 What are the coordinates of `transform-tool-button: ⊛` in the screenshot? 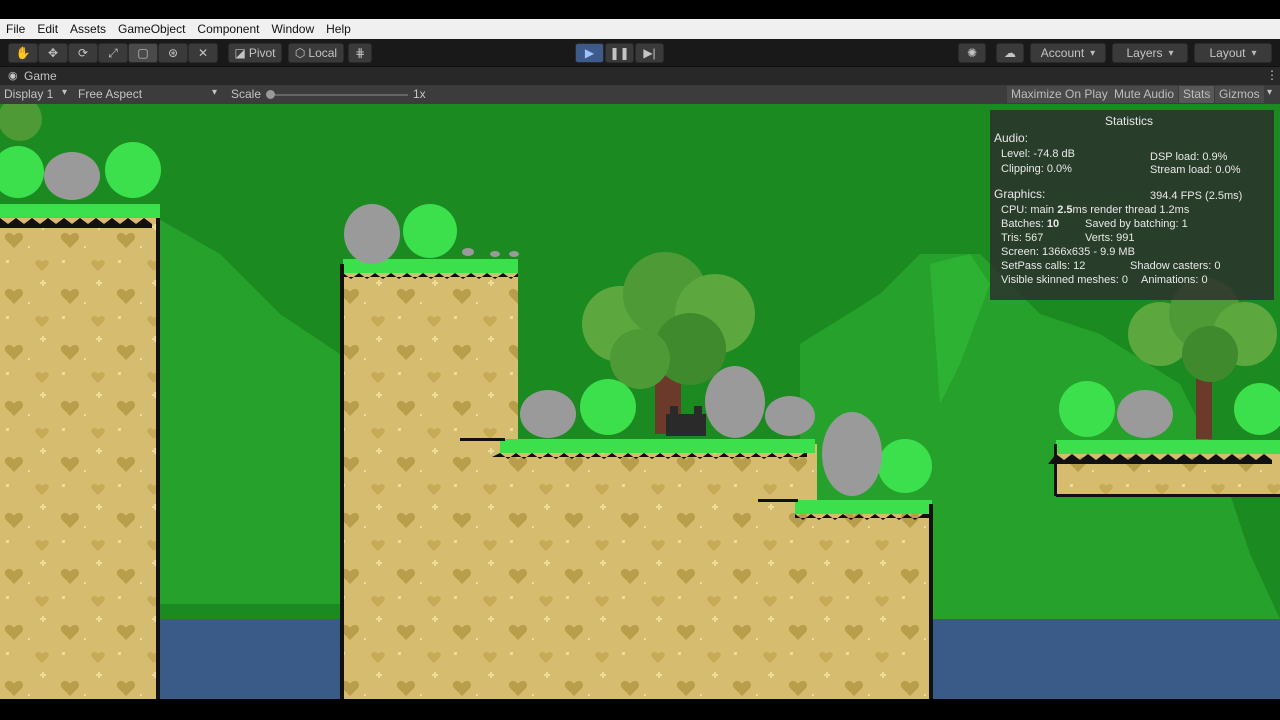 It's located at (173, 53).